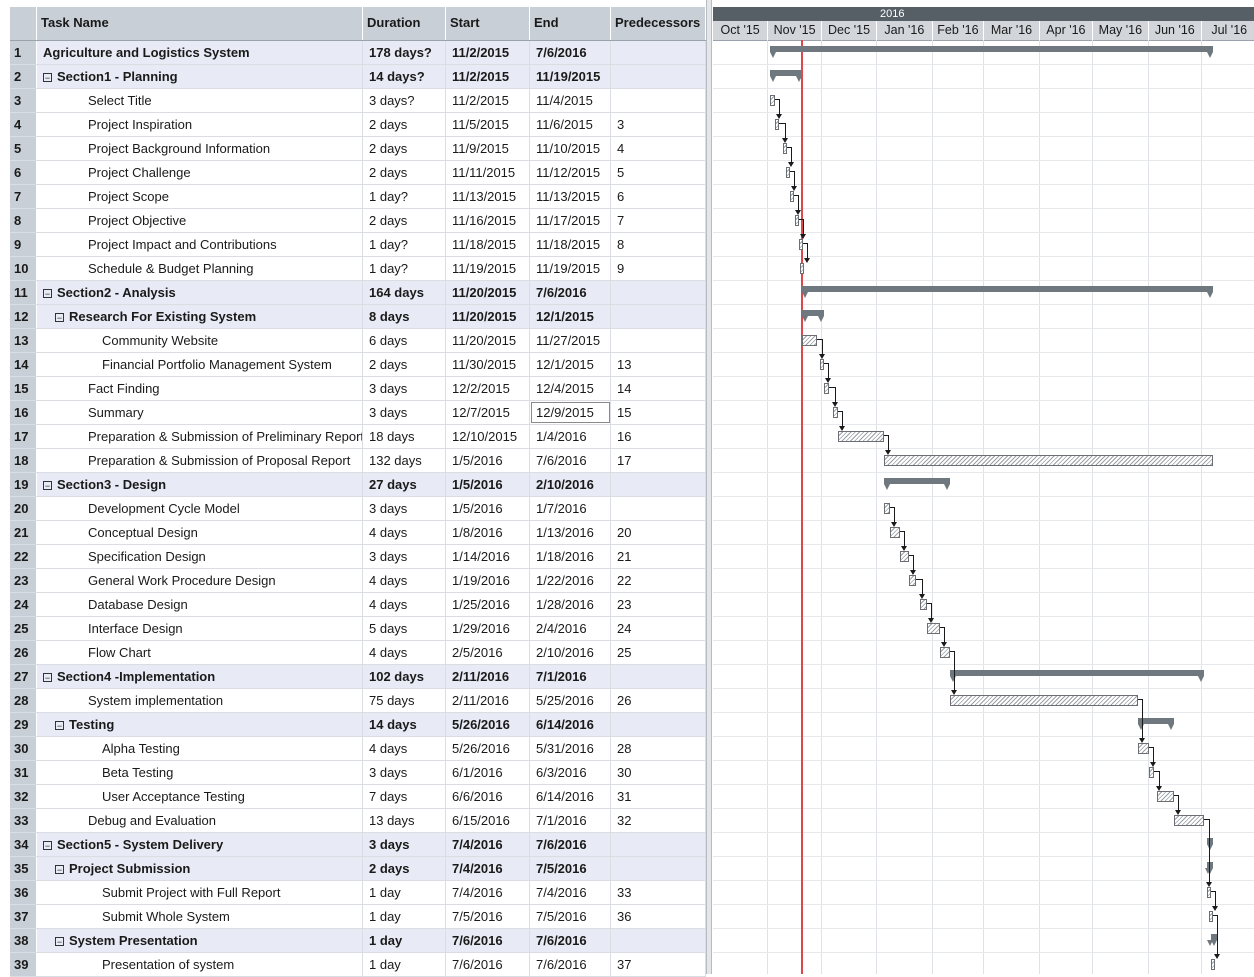  Describe the element at coordinates (570, 772) in the screenshot. I see `task-end-cell: 6/3/2016` at that location.